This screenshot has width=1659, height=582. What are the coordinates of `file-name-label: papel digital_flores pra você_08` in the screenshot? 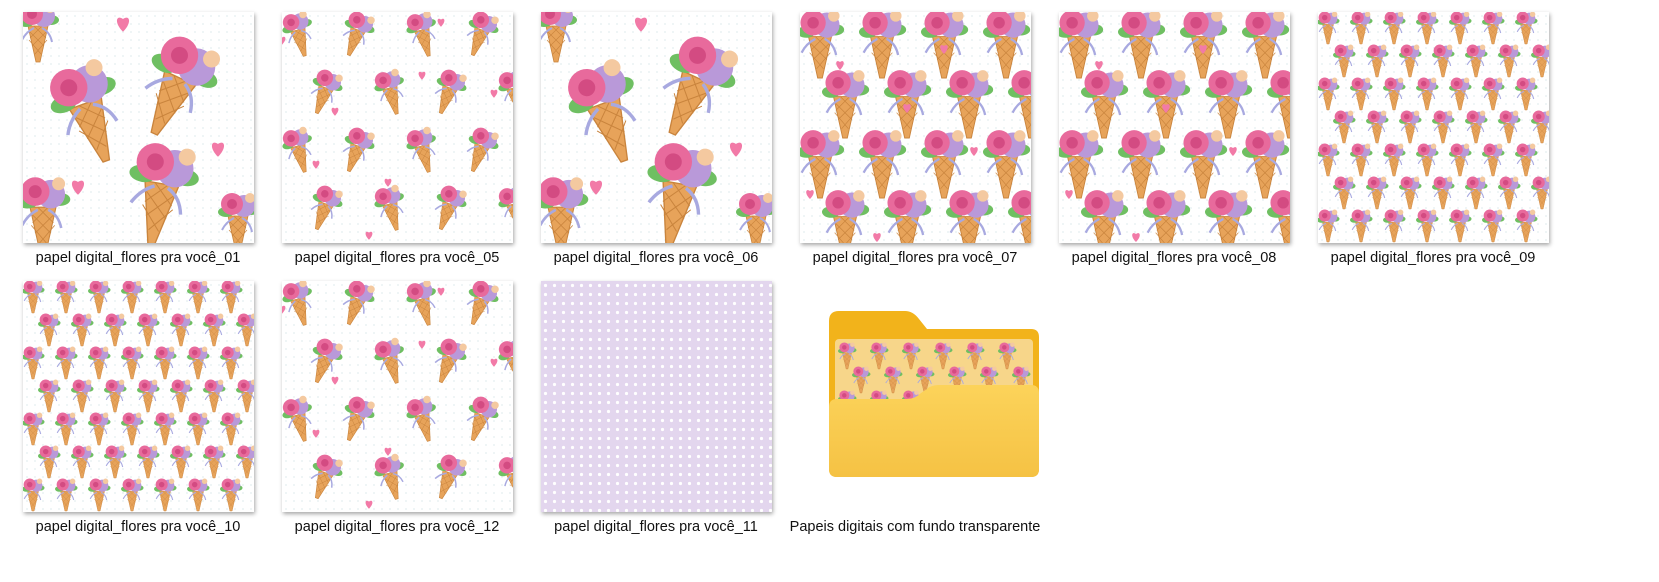 It's located at (1174, 258).